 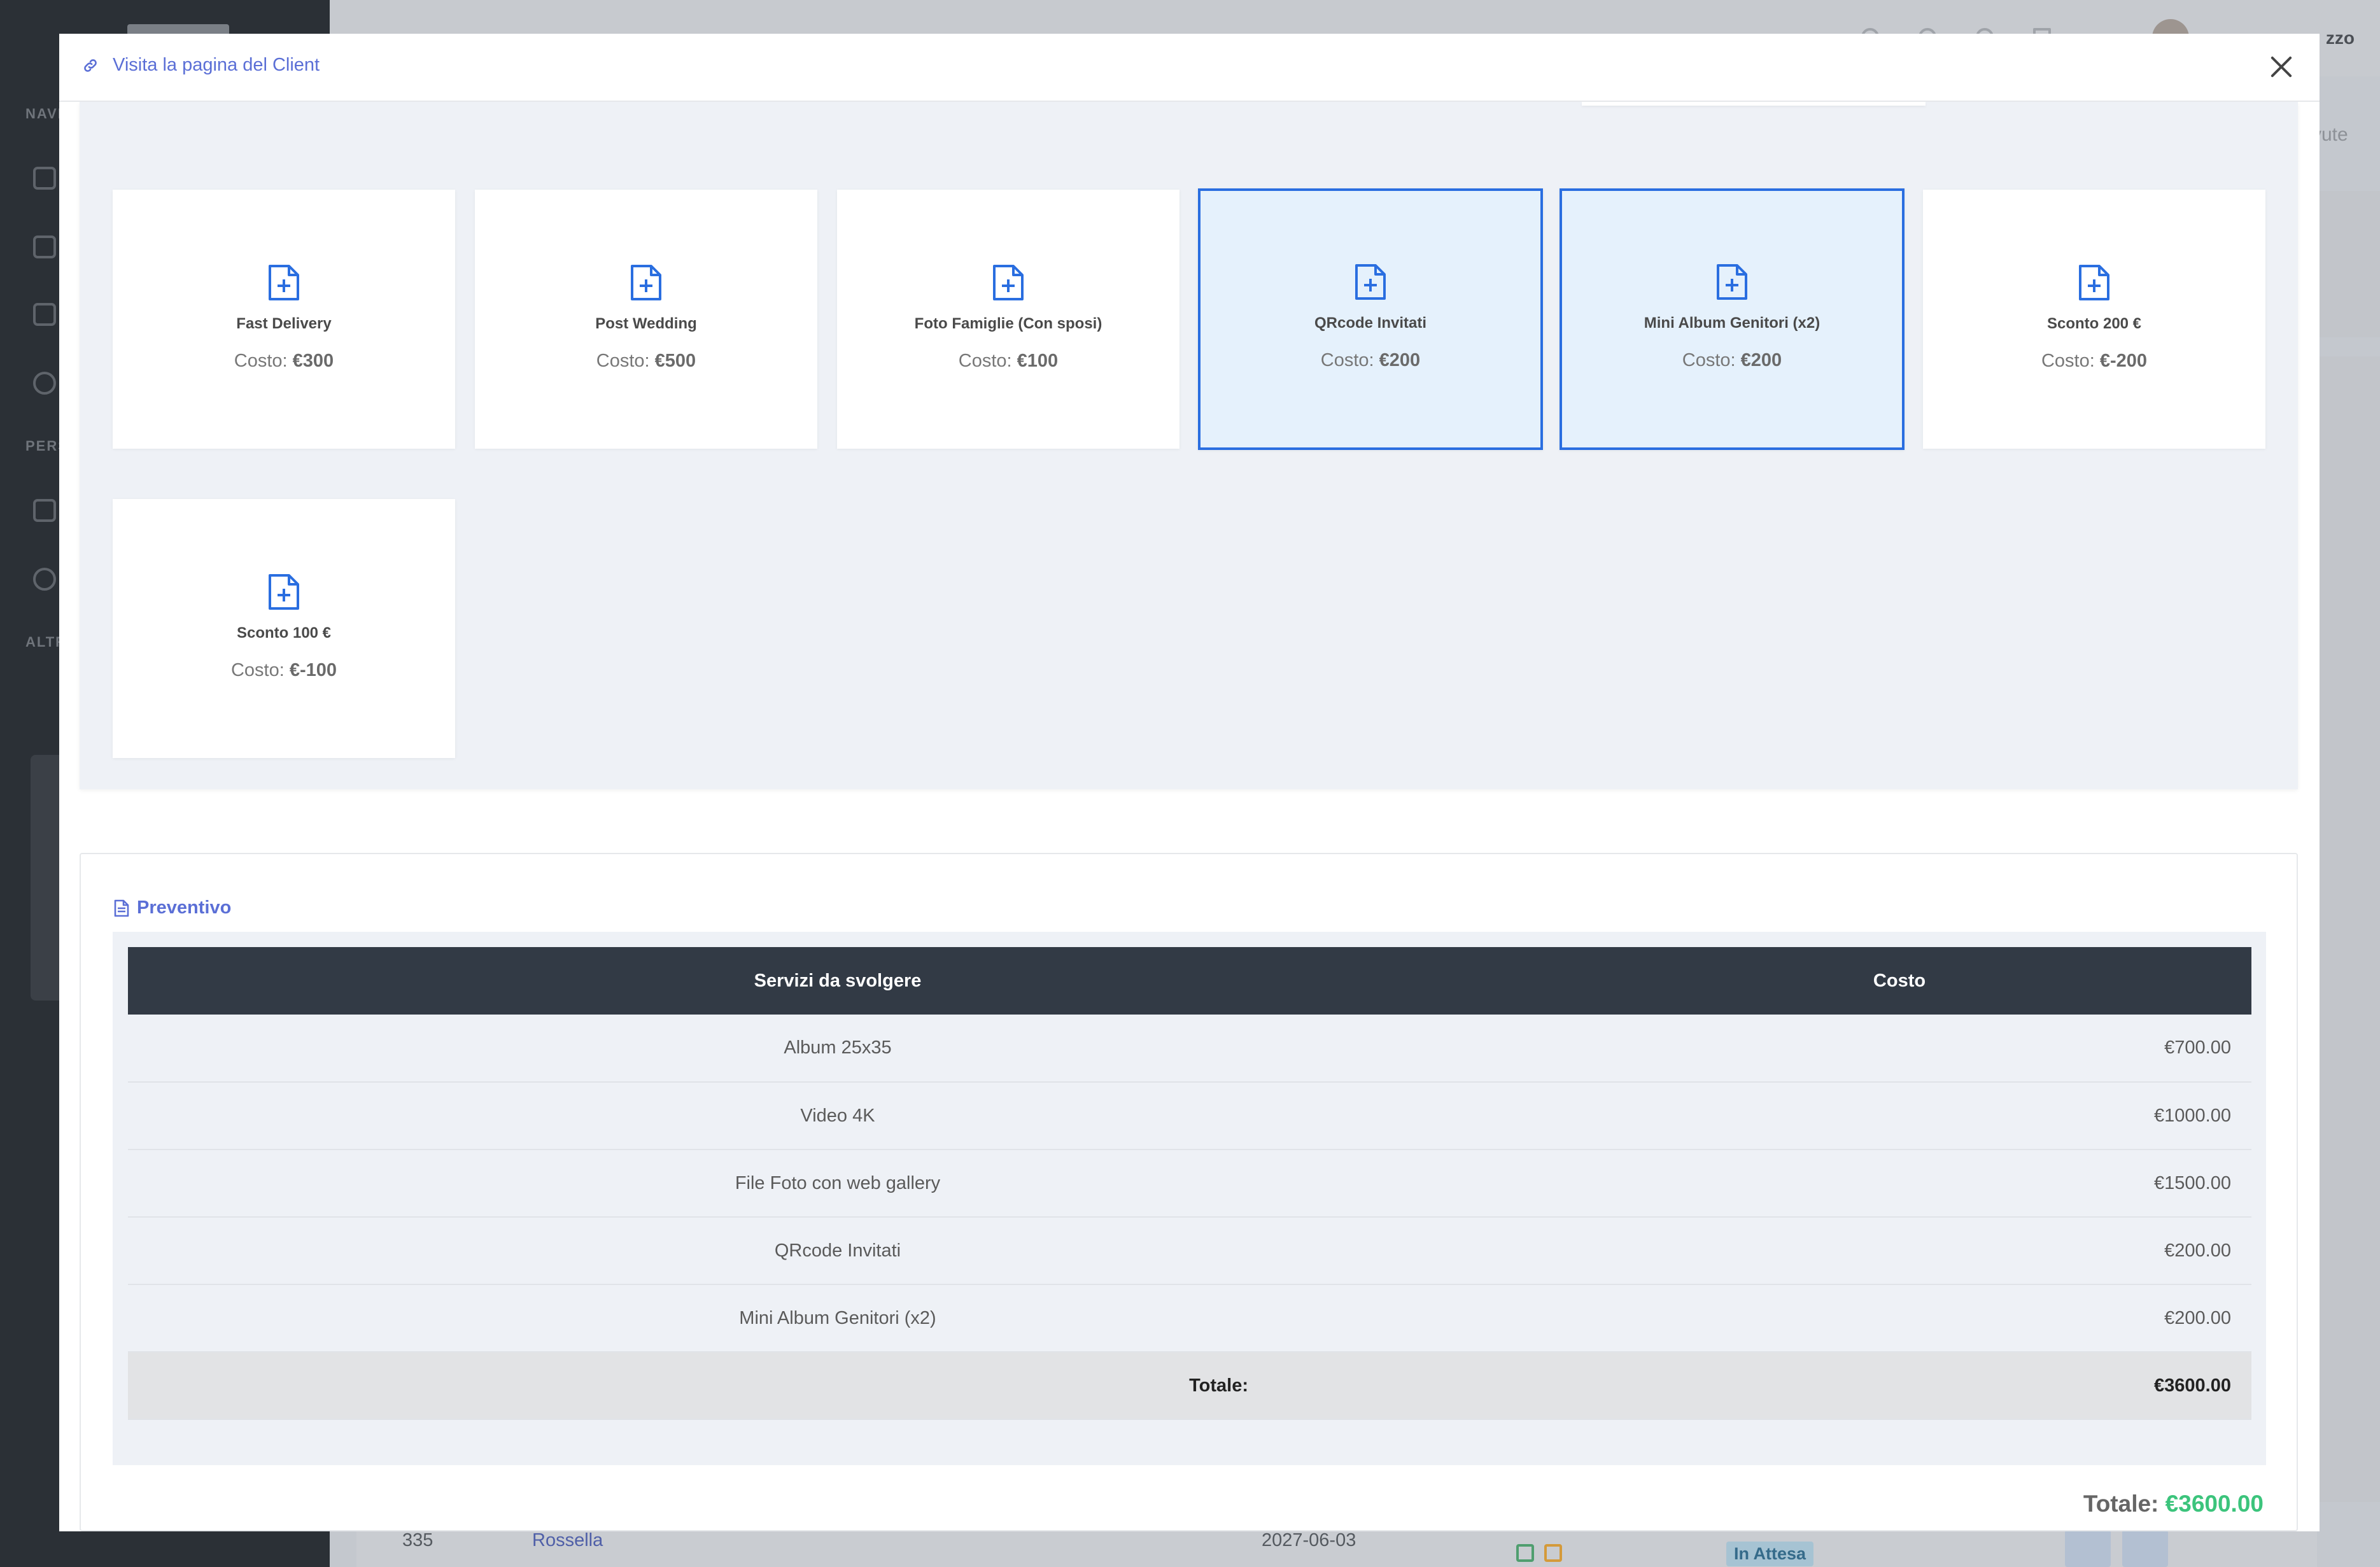 What do you see at coordinates (2281, 67) in the screenshot?
I see `close-icon` at bounding box center [2281, 67].